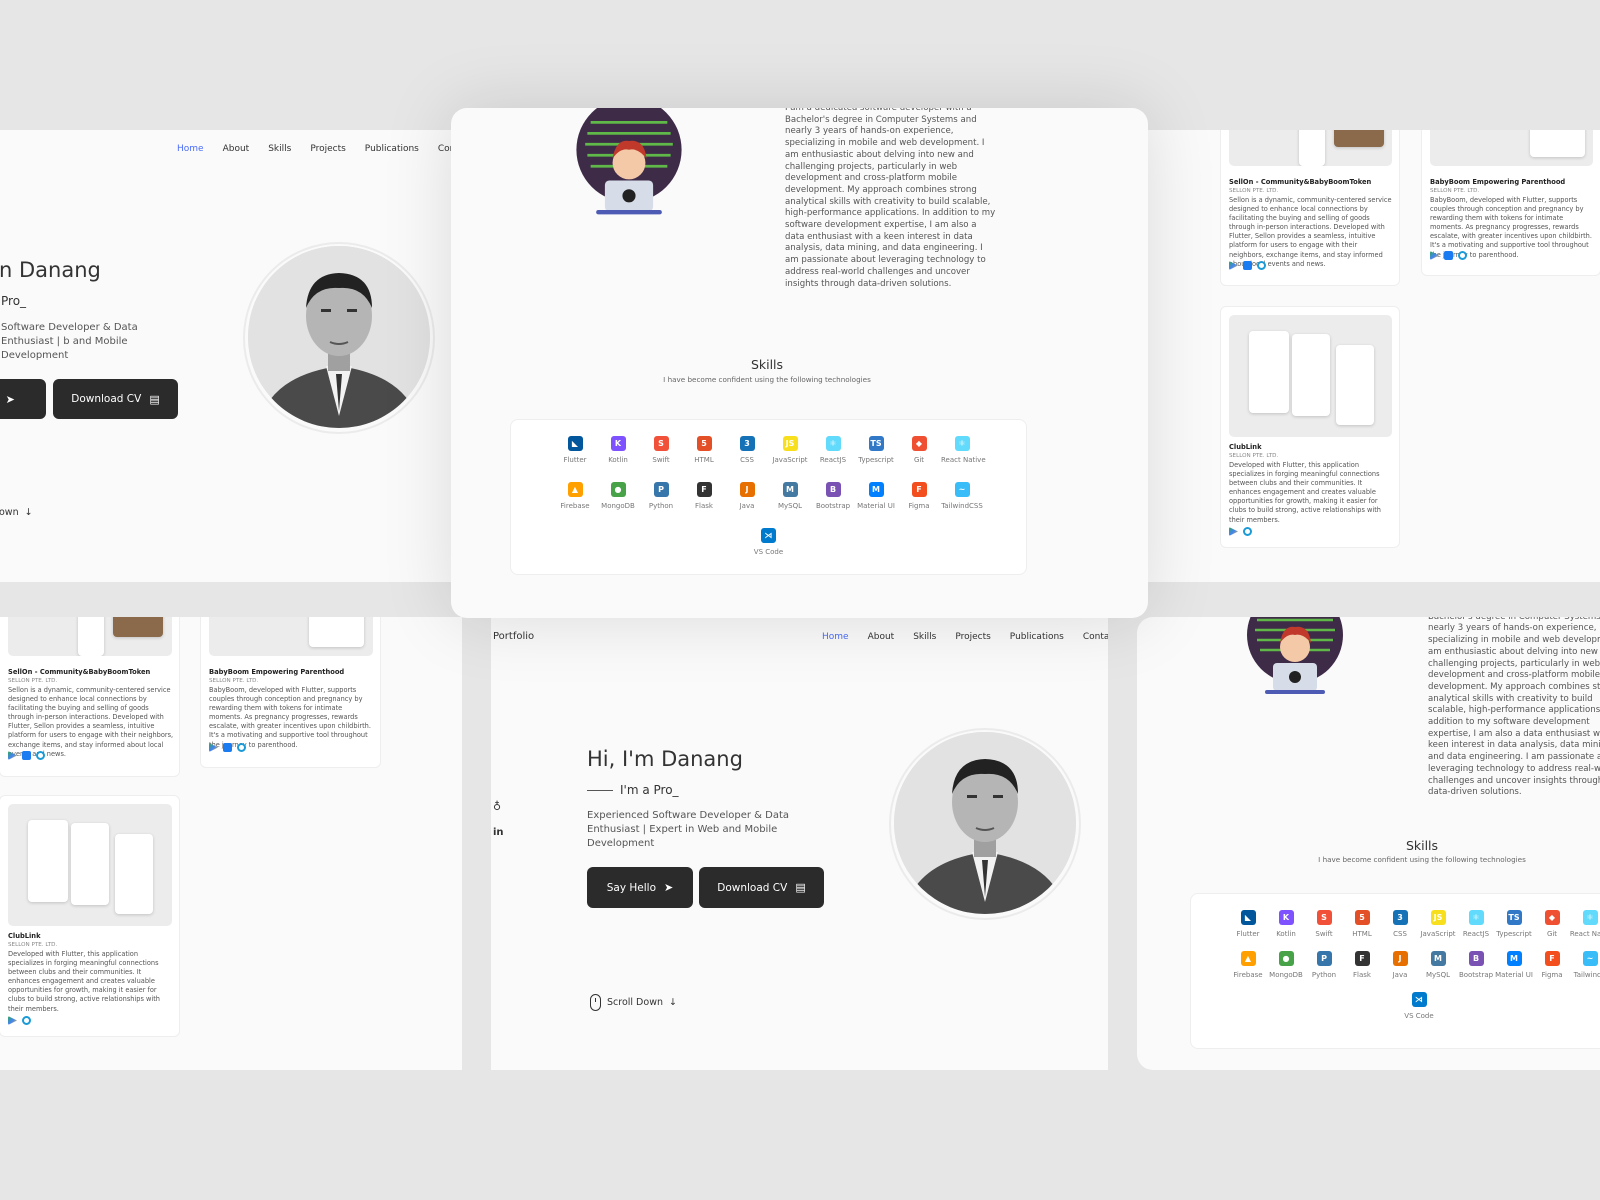 Image resolution: width=1600 pixels, height=1200 pixels. I want to click on say-hello-button: o➤, so click(23, 399).